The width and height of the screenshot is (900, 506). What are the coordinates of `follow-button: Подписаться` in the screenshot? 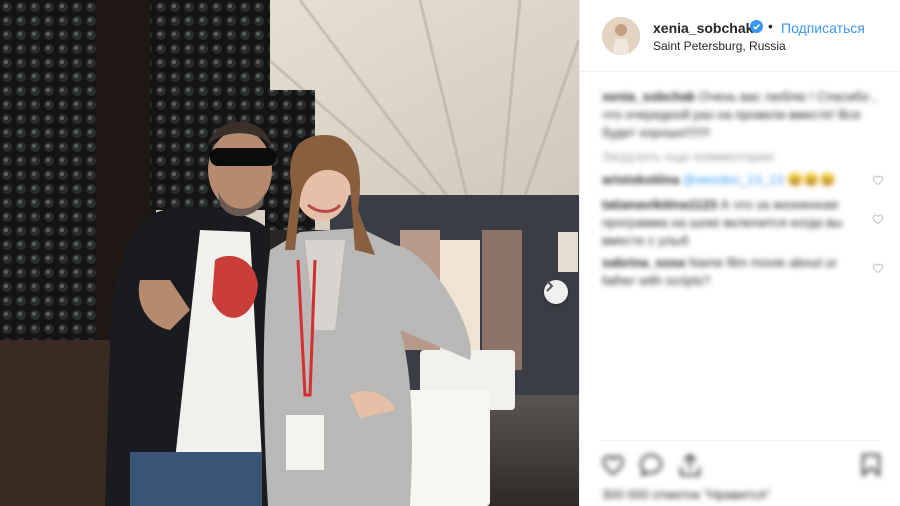 It's located at (823, 28).